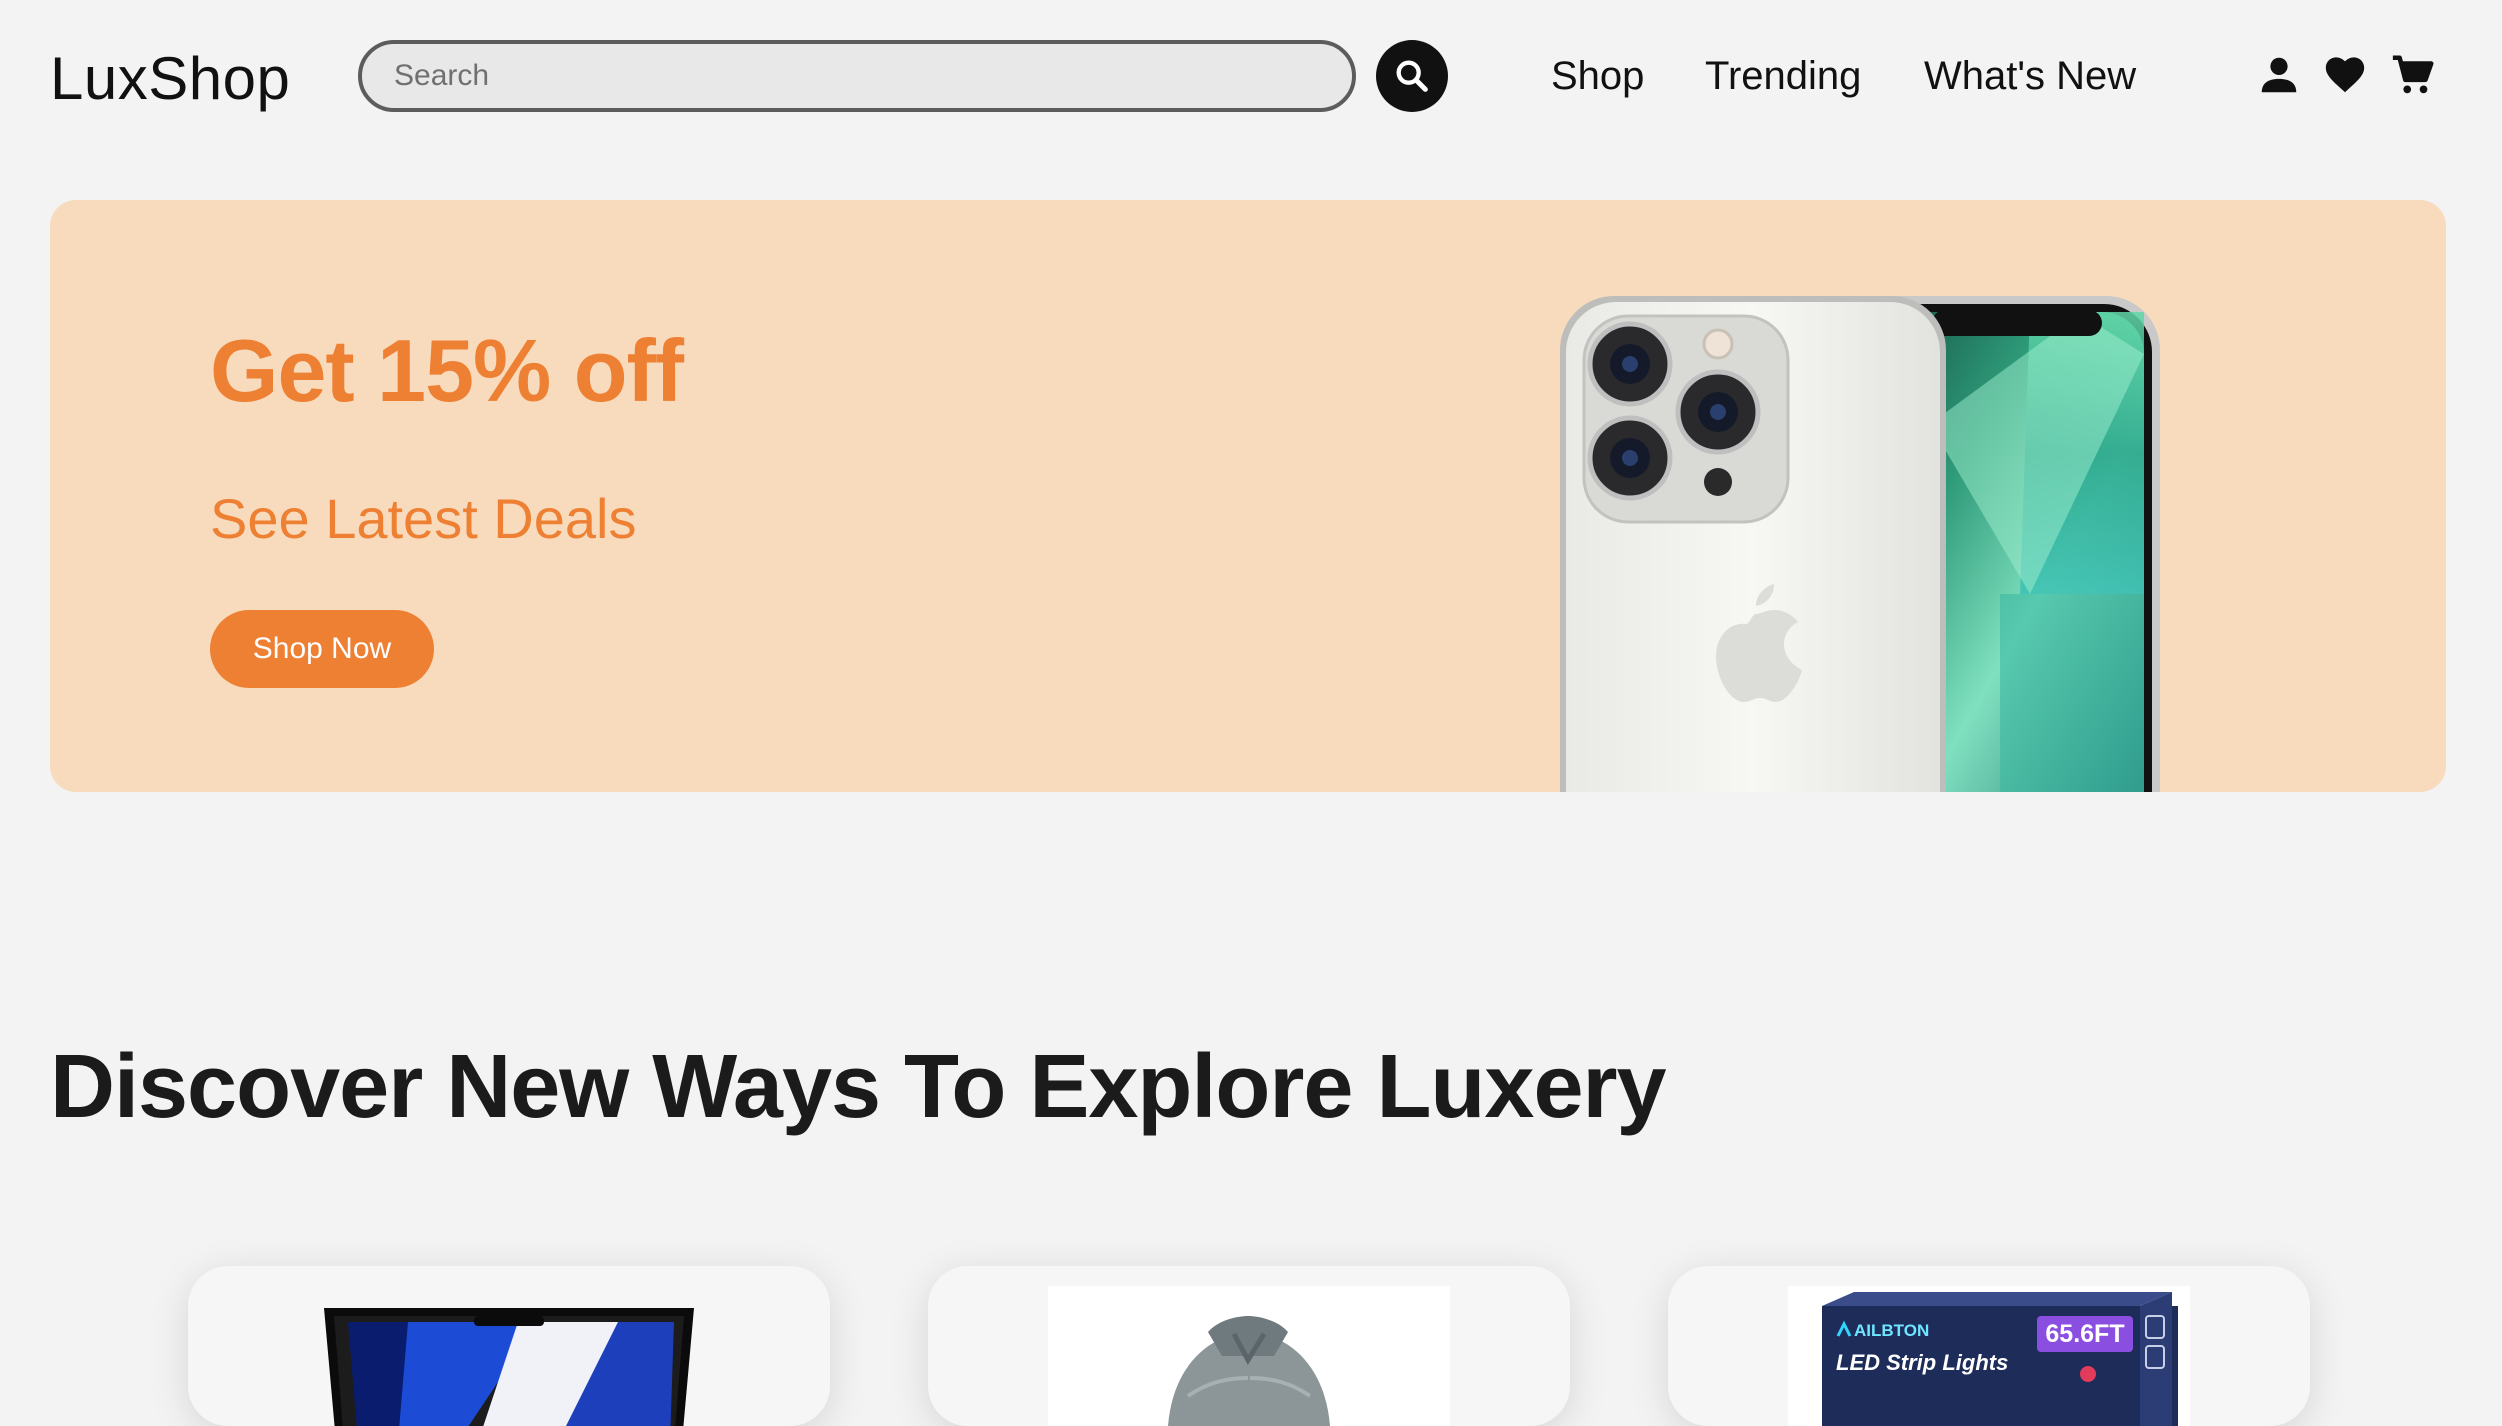 The image size is (2502, 1426). I want to click on user-icon, so click(2279, 75).